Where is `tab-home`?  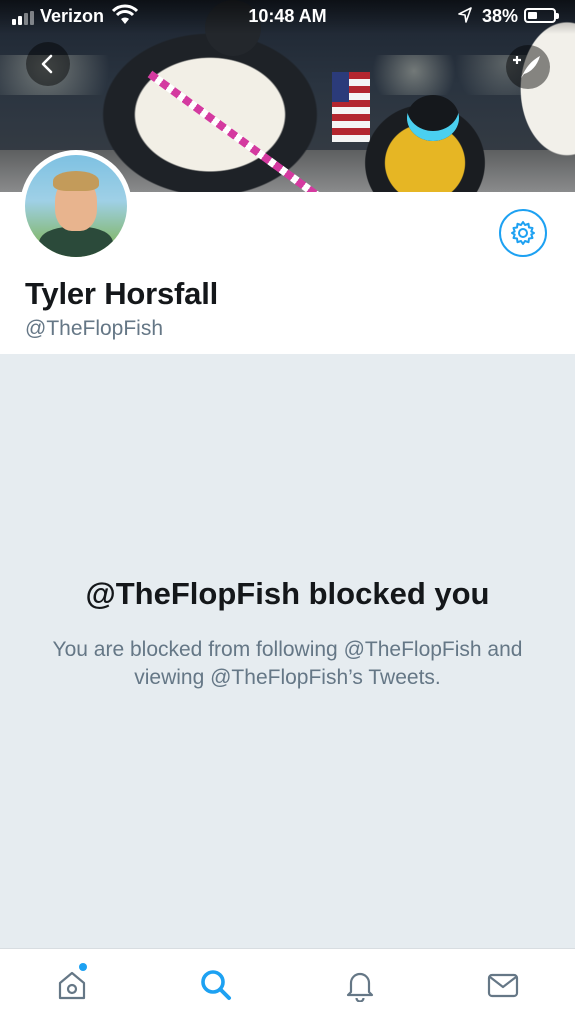
tab-home is located at coordinates (72, 985).